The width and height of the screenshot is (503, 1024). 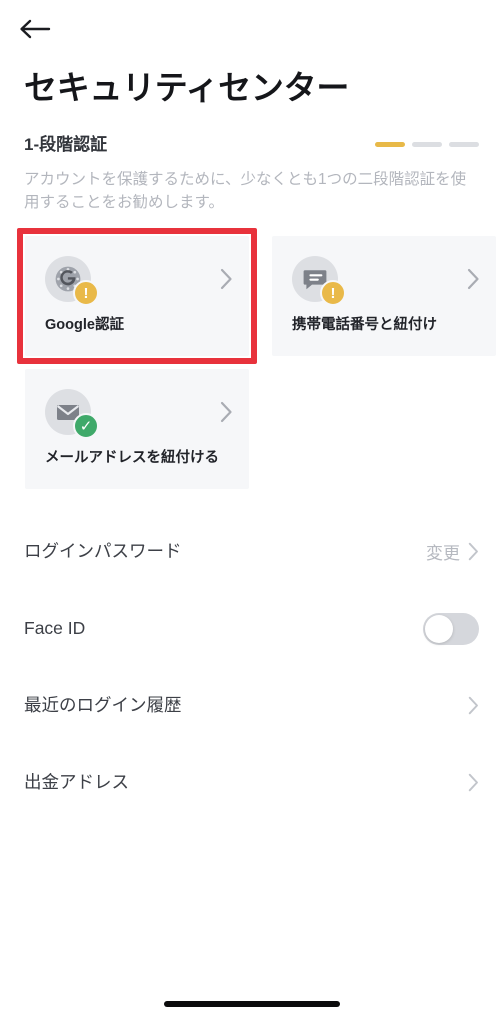 I want to click on verified-badge: ✓, so click(x=86, y=426).